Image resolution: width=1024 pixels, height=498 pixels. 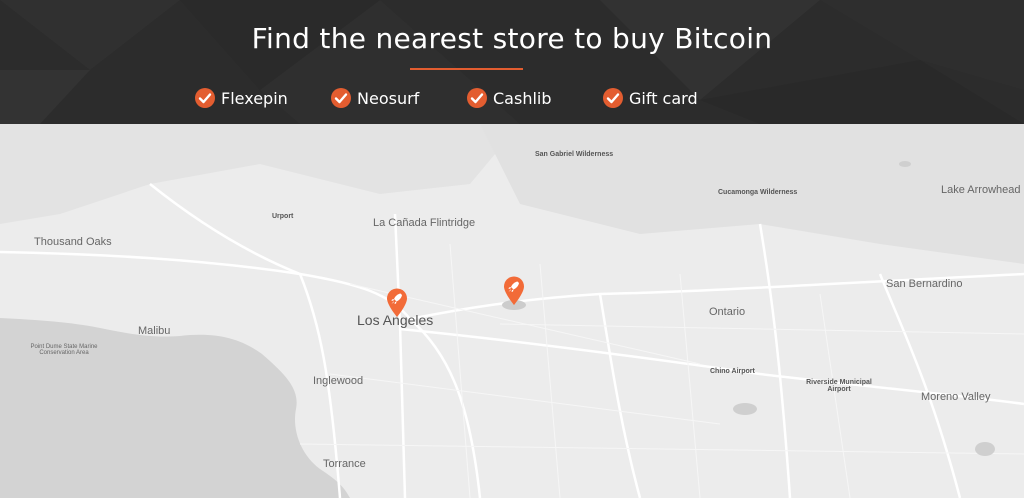 I want to click on option-flexepin: Flexepin, so click(x=241, y=98).